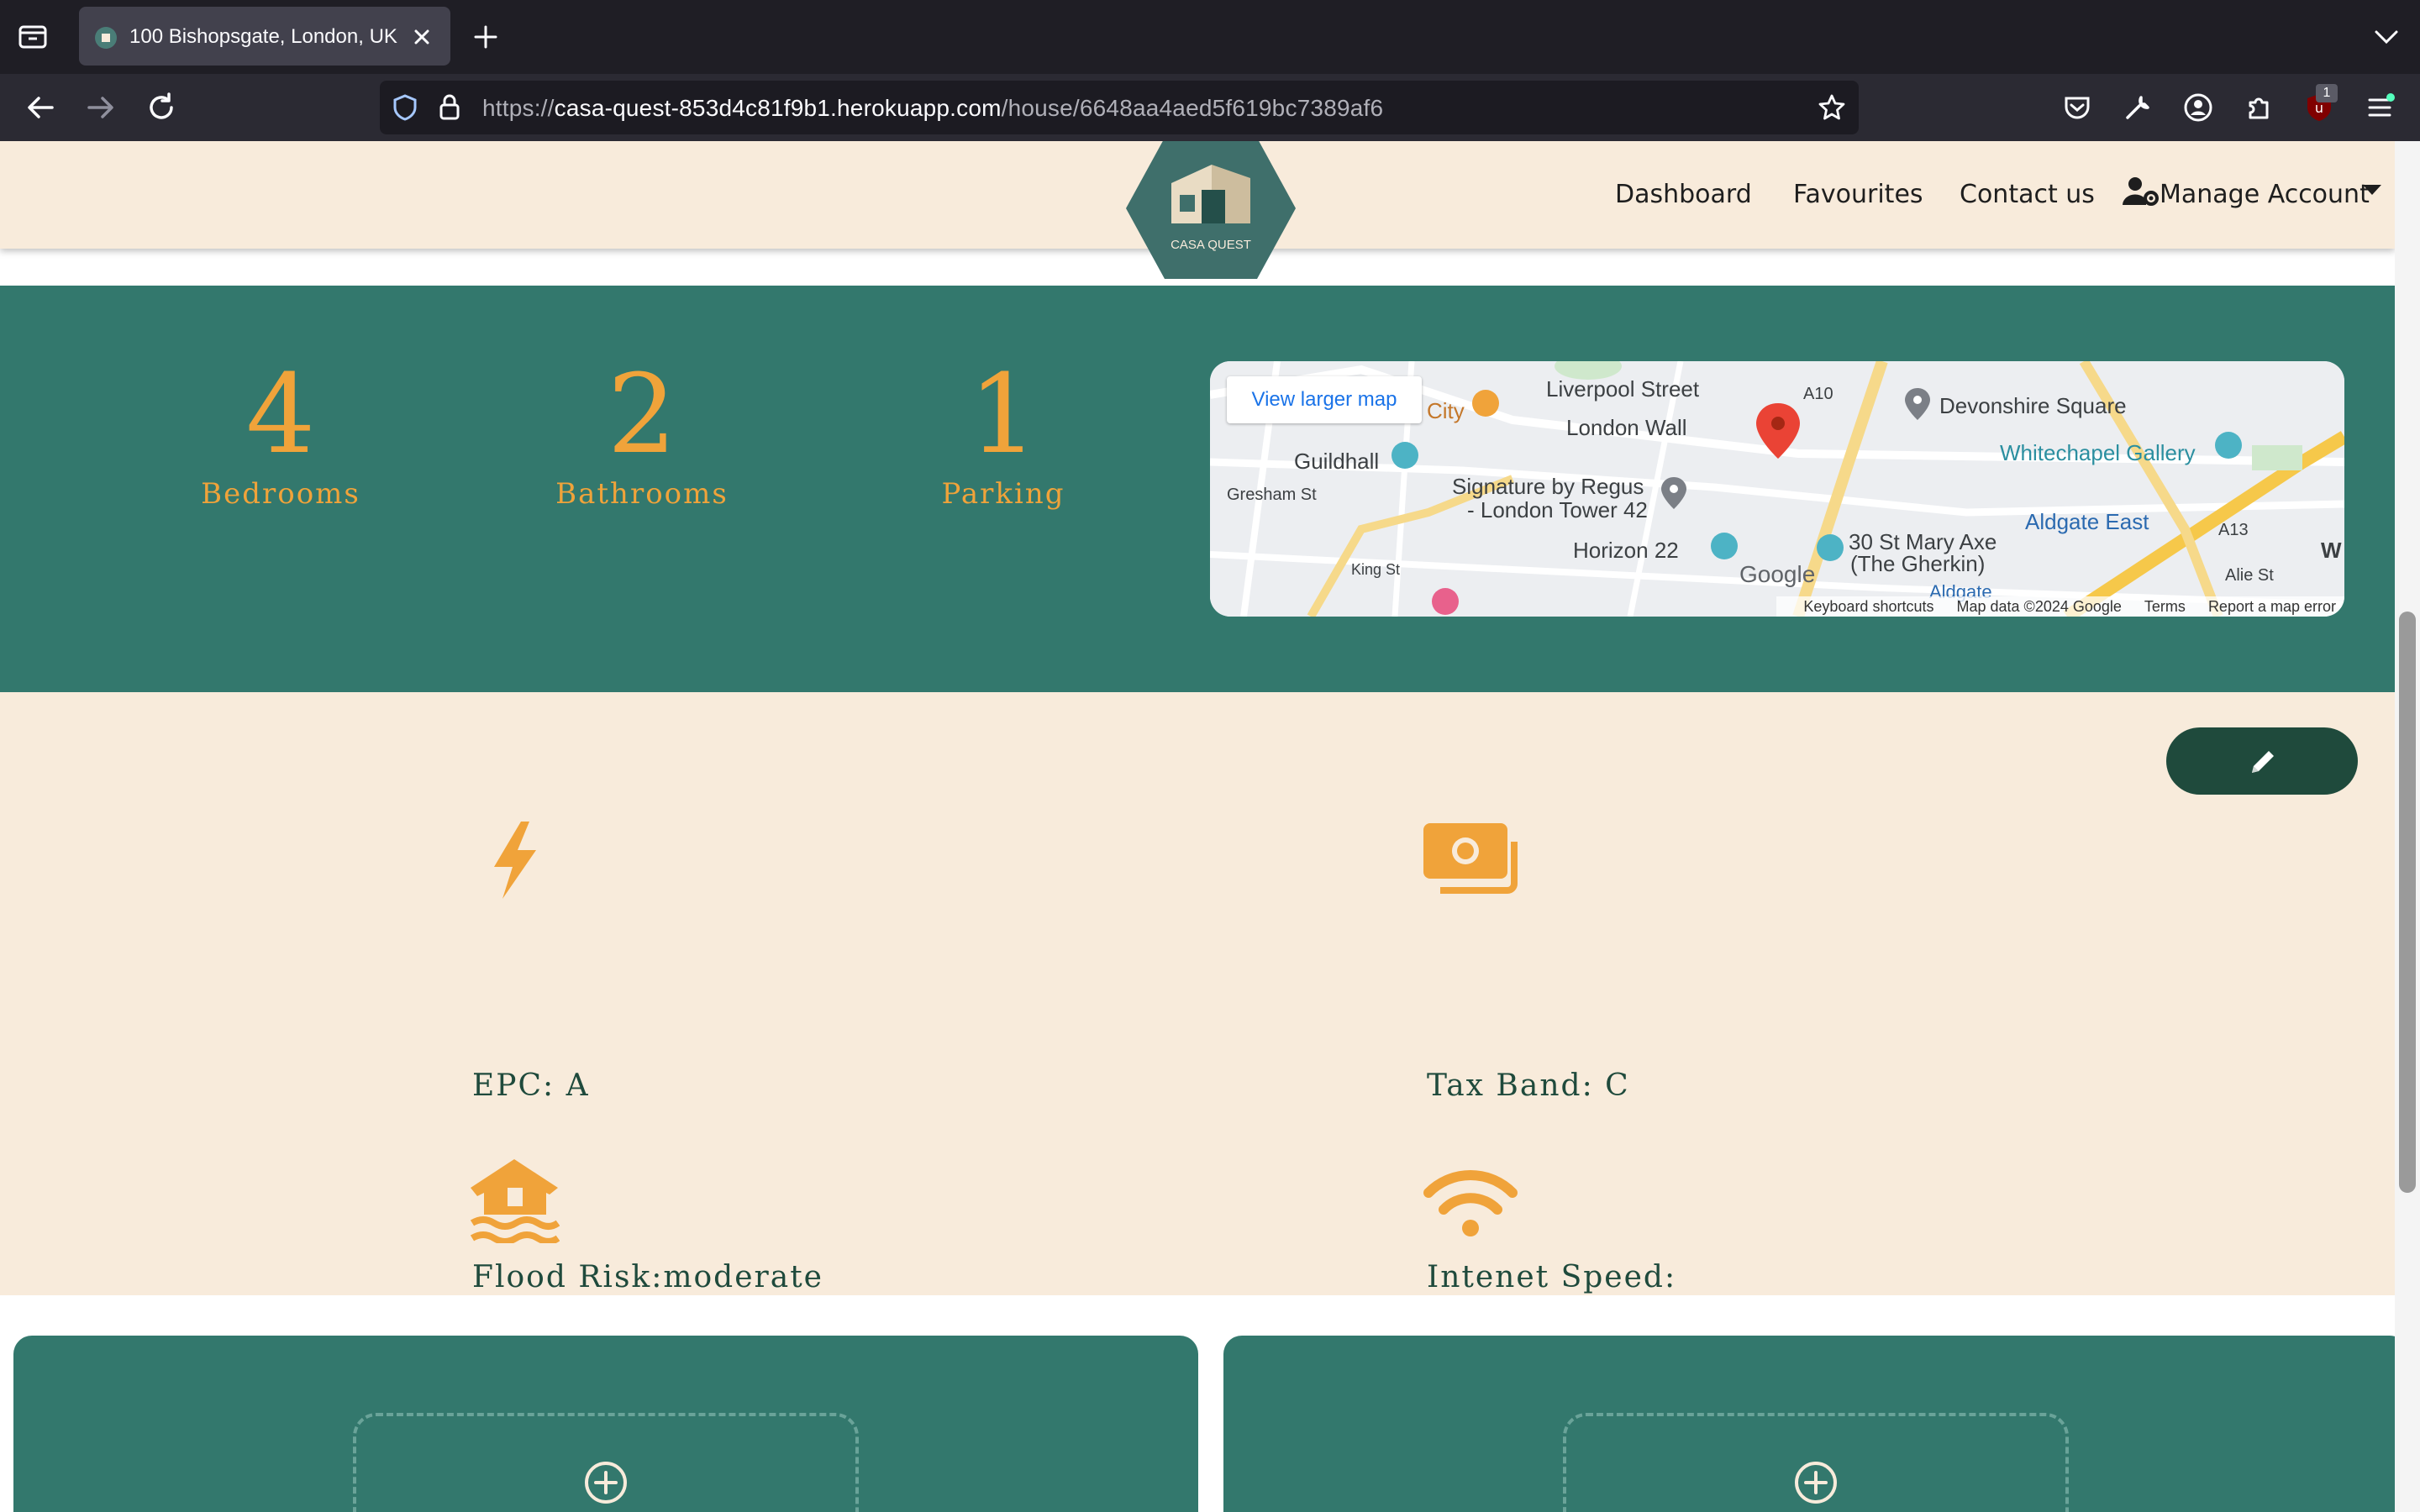  I want to click on map-label-gresham: Gresham St, so click(1272, 495).